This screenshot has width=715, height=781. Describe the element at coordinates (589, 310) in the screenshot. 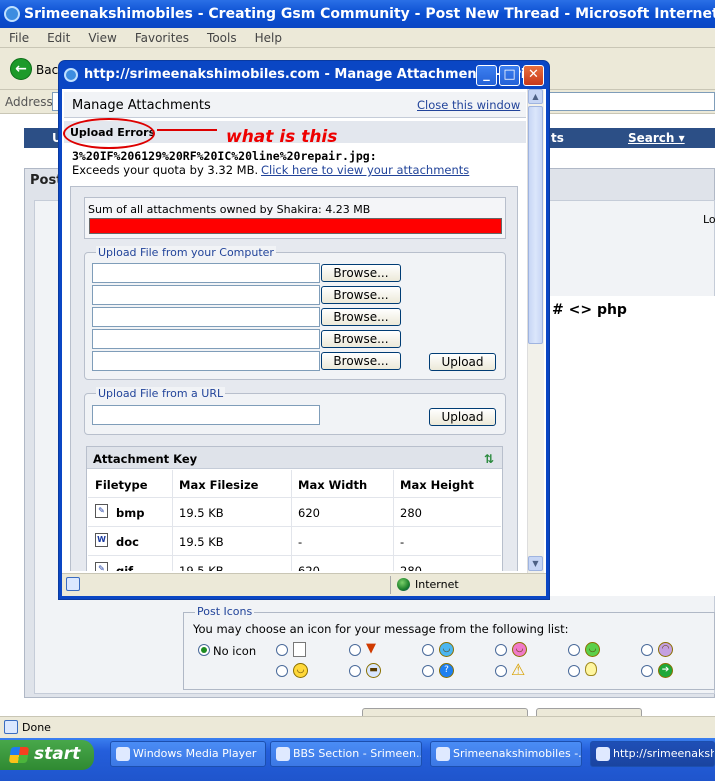

I see `editor-toolbar-icons: # <> php` at that location.